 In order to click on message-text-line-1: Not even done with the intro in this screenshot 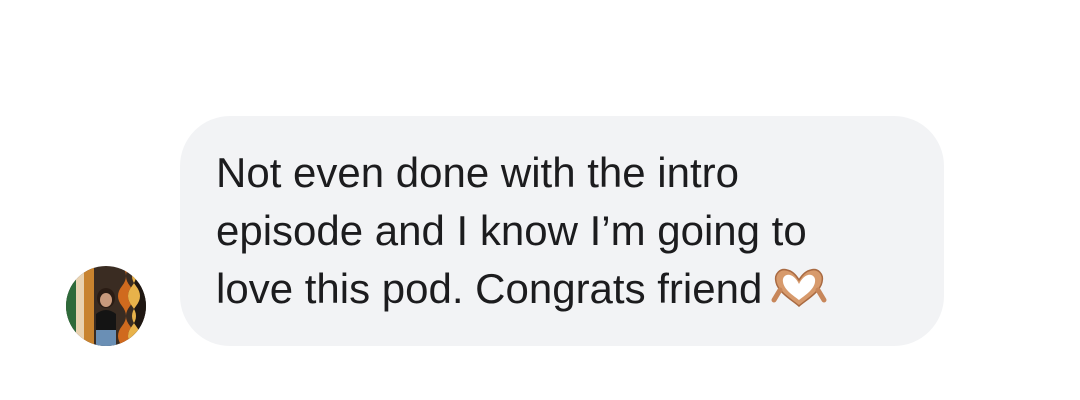, I will do `click(477, 172)`.